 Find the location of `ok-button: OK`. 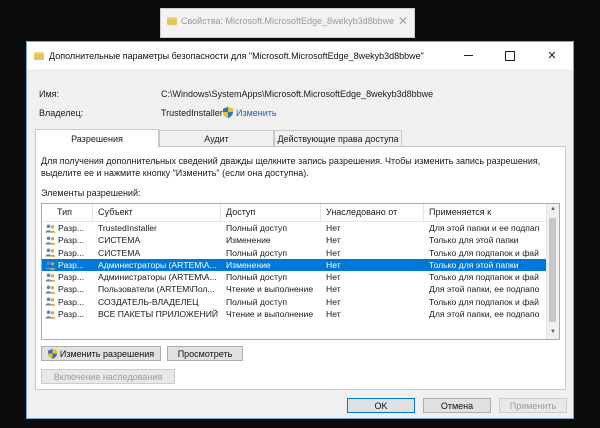

ok-button: OK is located at coordinates (381, 405).